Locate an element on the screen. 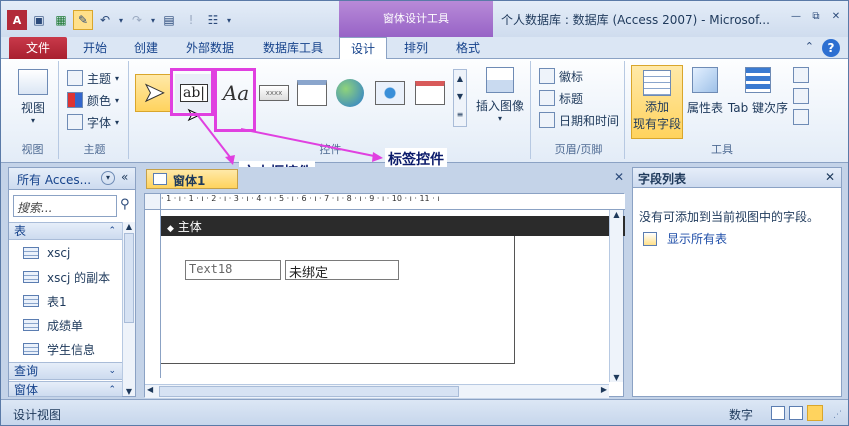 This screenshot has height=426, width=849. field-list-pane: 字段列表 ✕ 没有可添加到当前视图中的字段。 显示所有表 is located at coordinates (737, 282).